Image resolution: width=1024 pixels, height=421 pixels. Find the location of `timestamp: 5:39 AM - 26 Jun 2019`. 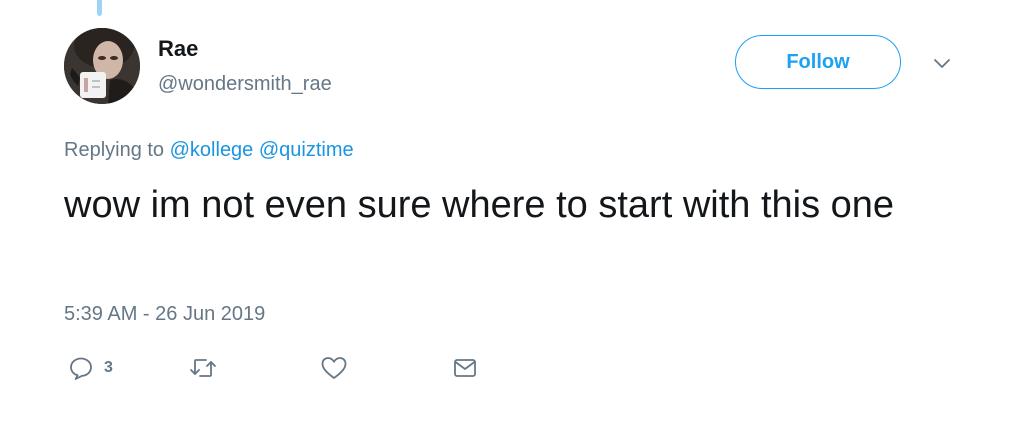

timestamp: 5:39 AM - 26 Jun 2019 is located at coordinates (164, 314).